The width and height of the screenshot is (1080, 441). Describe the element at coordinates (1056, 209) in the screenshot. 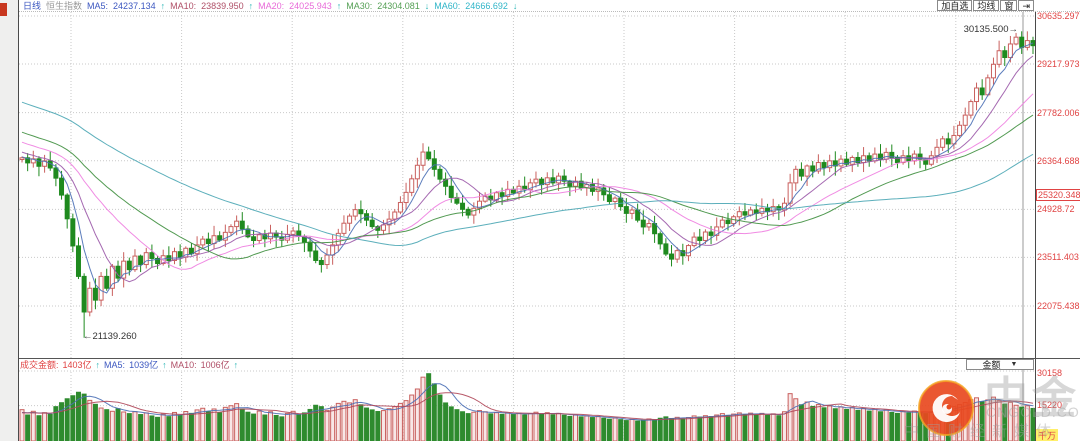

I see `price-tick-label: 24928.72` at that location.